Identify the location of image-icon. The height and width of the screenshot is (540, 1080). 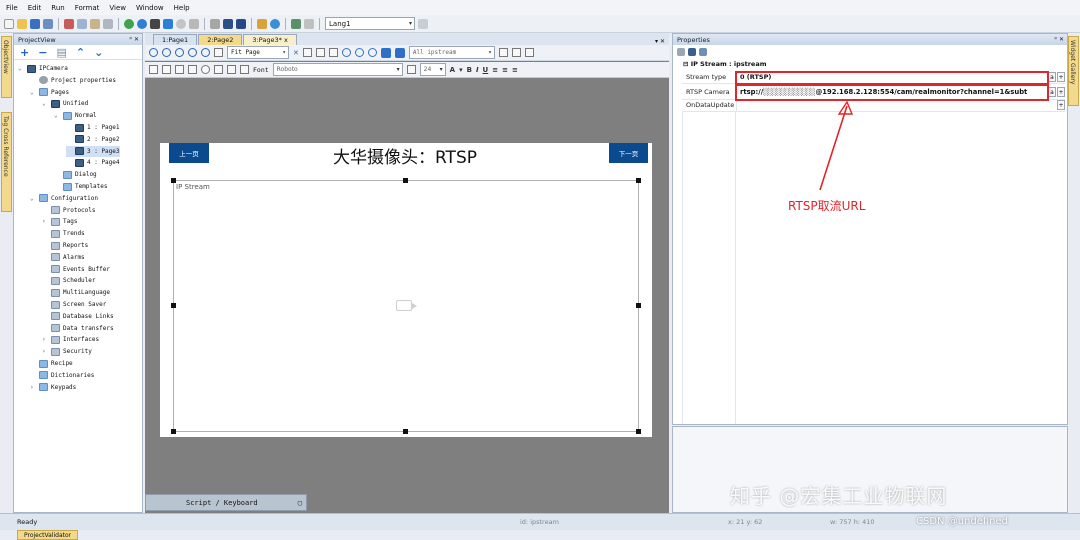
(218, 69).